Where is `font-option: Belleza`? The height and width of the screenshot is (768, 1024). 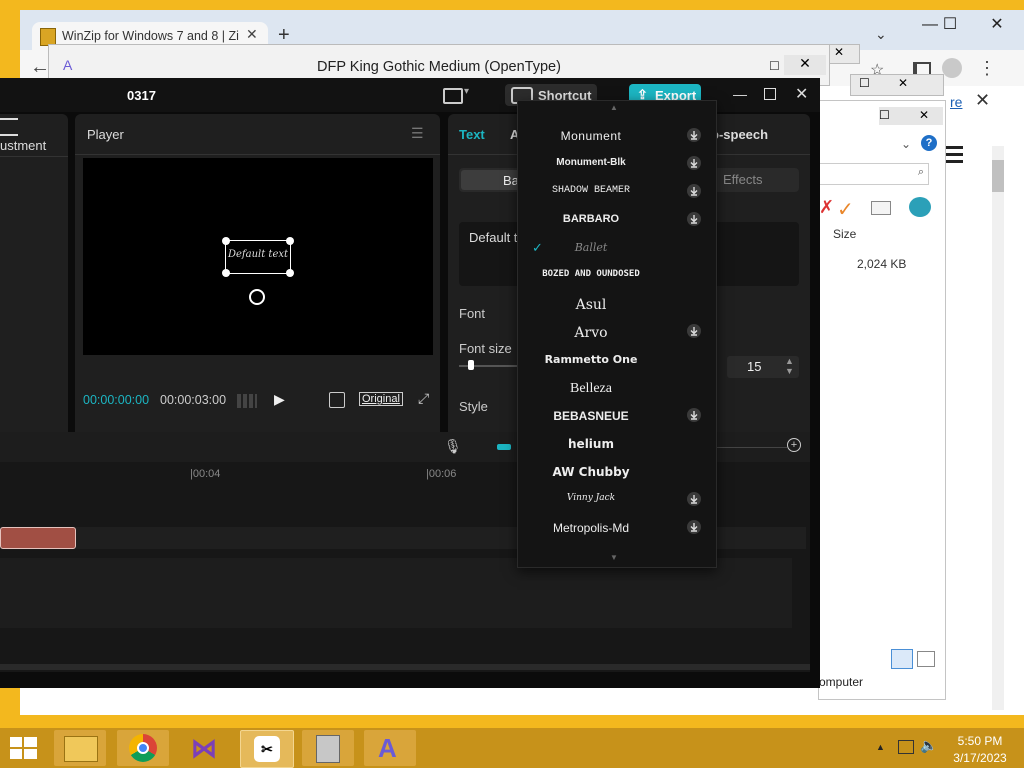
font-option: Belleza is located at coordinates (617, 389).